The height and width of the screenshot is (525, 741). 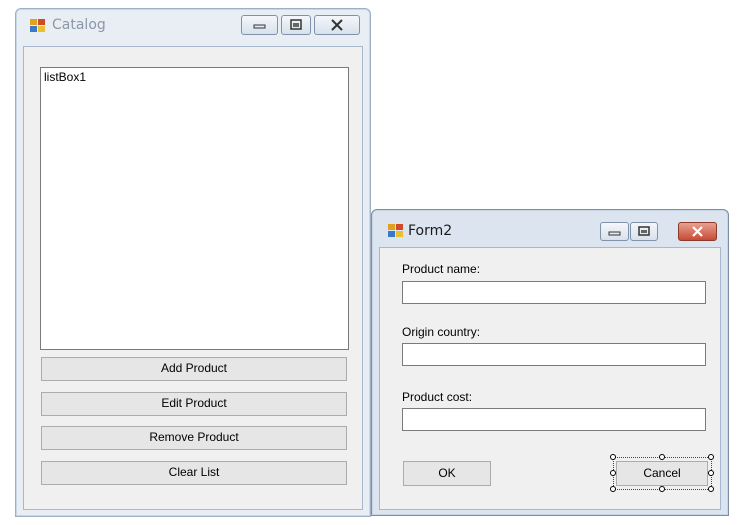 I want to click on catalog-title-bar: Catalog, so click(x=193, y=24).